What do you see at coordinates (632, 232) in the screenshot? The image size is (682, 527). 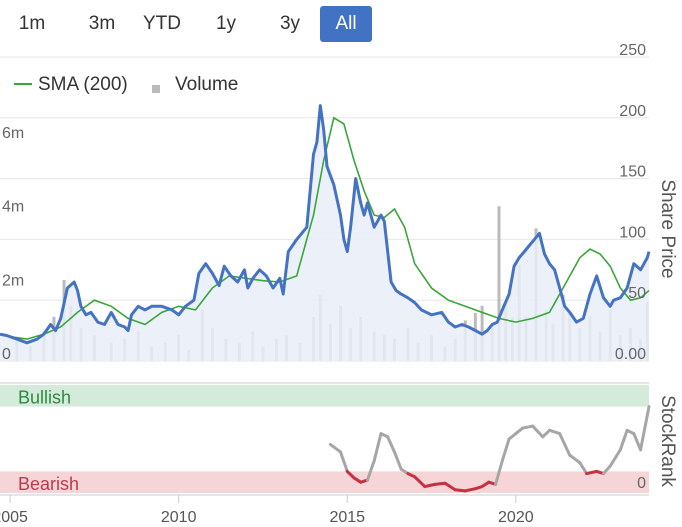 I see `price-tick-label: 100` at bounding box center [632, 232].